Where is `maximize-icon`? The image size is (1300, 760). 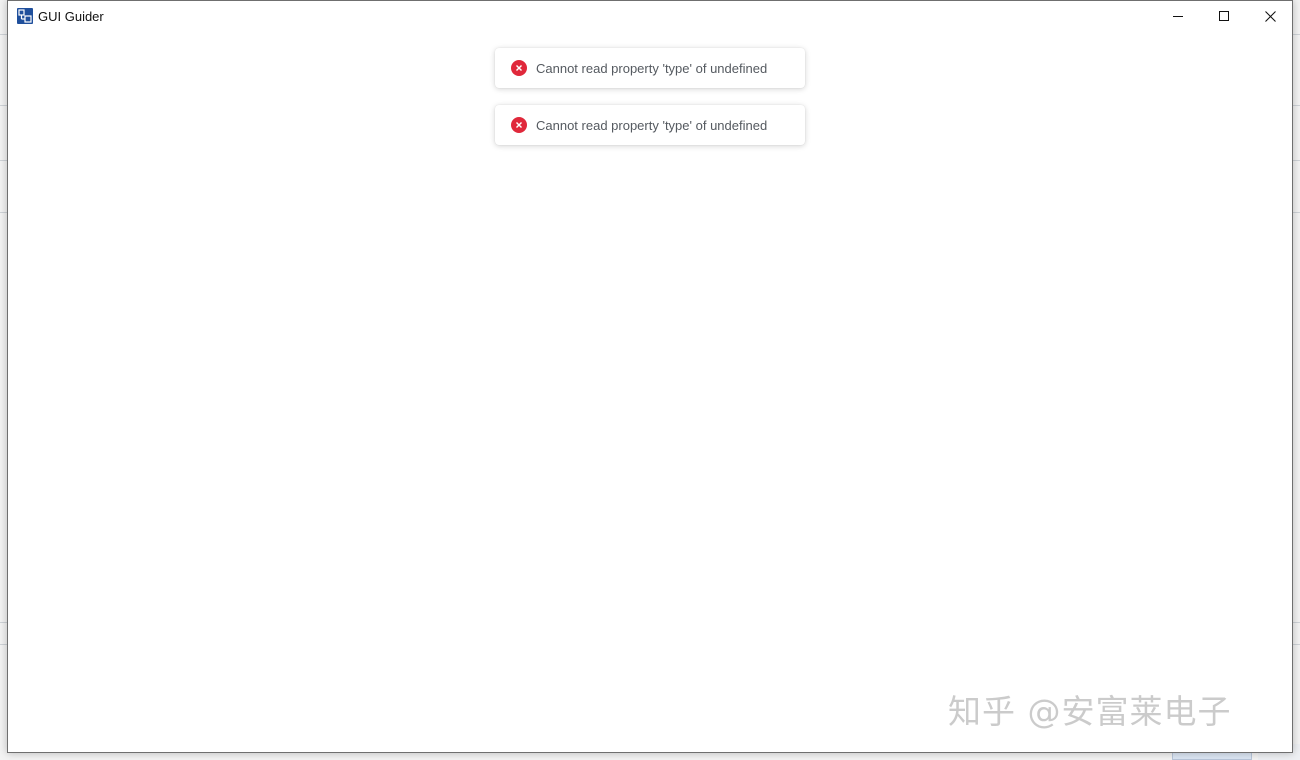
maximize-icon is located at coordinates (1224, 16).